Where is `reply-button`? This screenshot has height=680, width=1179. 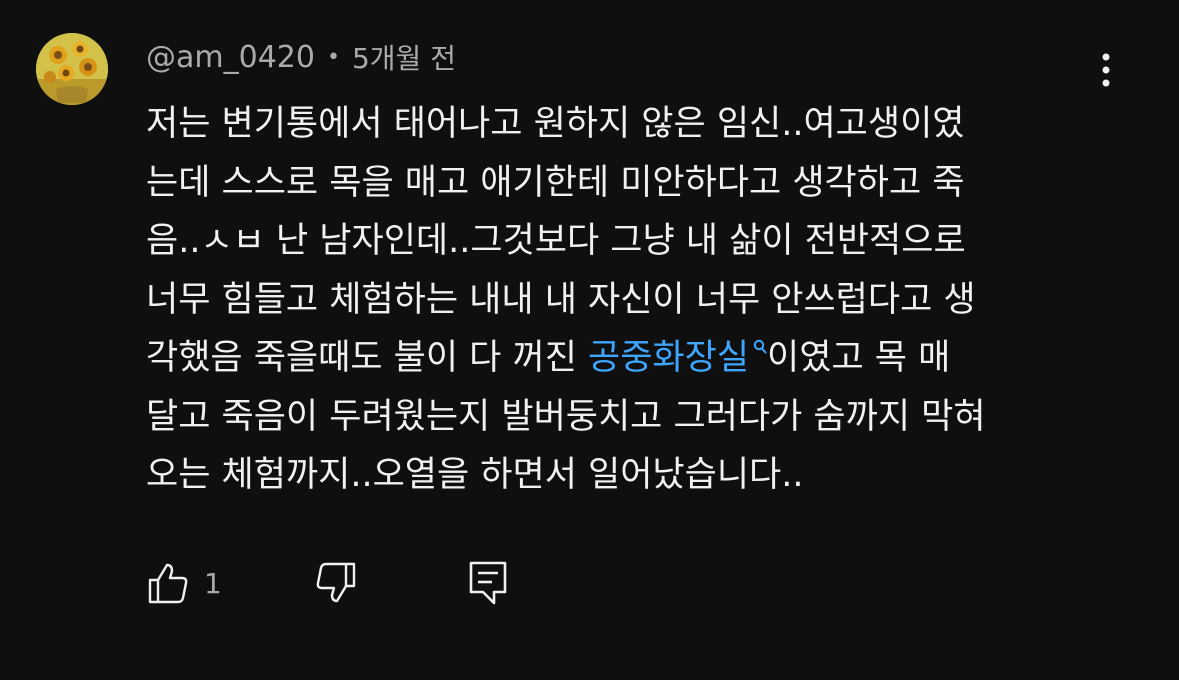
reply-button is located at coordinates (488, 583).